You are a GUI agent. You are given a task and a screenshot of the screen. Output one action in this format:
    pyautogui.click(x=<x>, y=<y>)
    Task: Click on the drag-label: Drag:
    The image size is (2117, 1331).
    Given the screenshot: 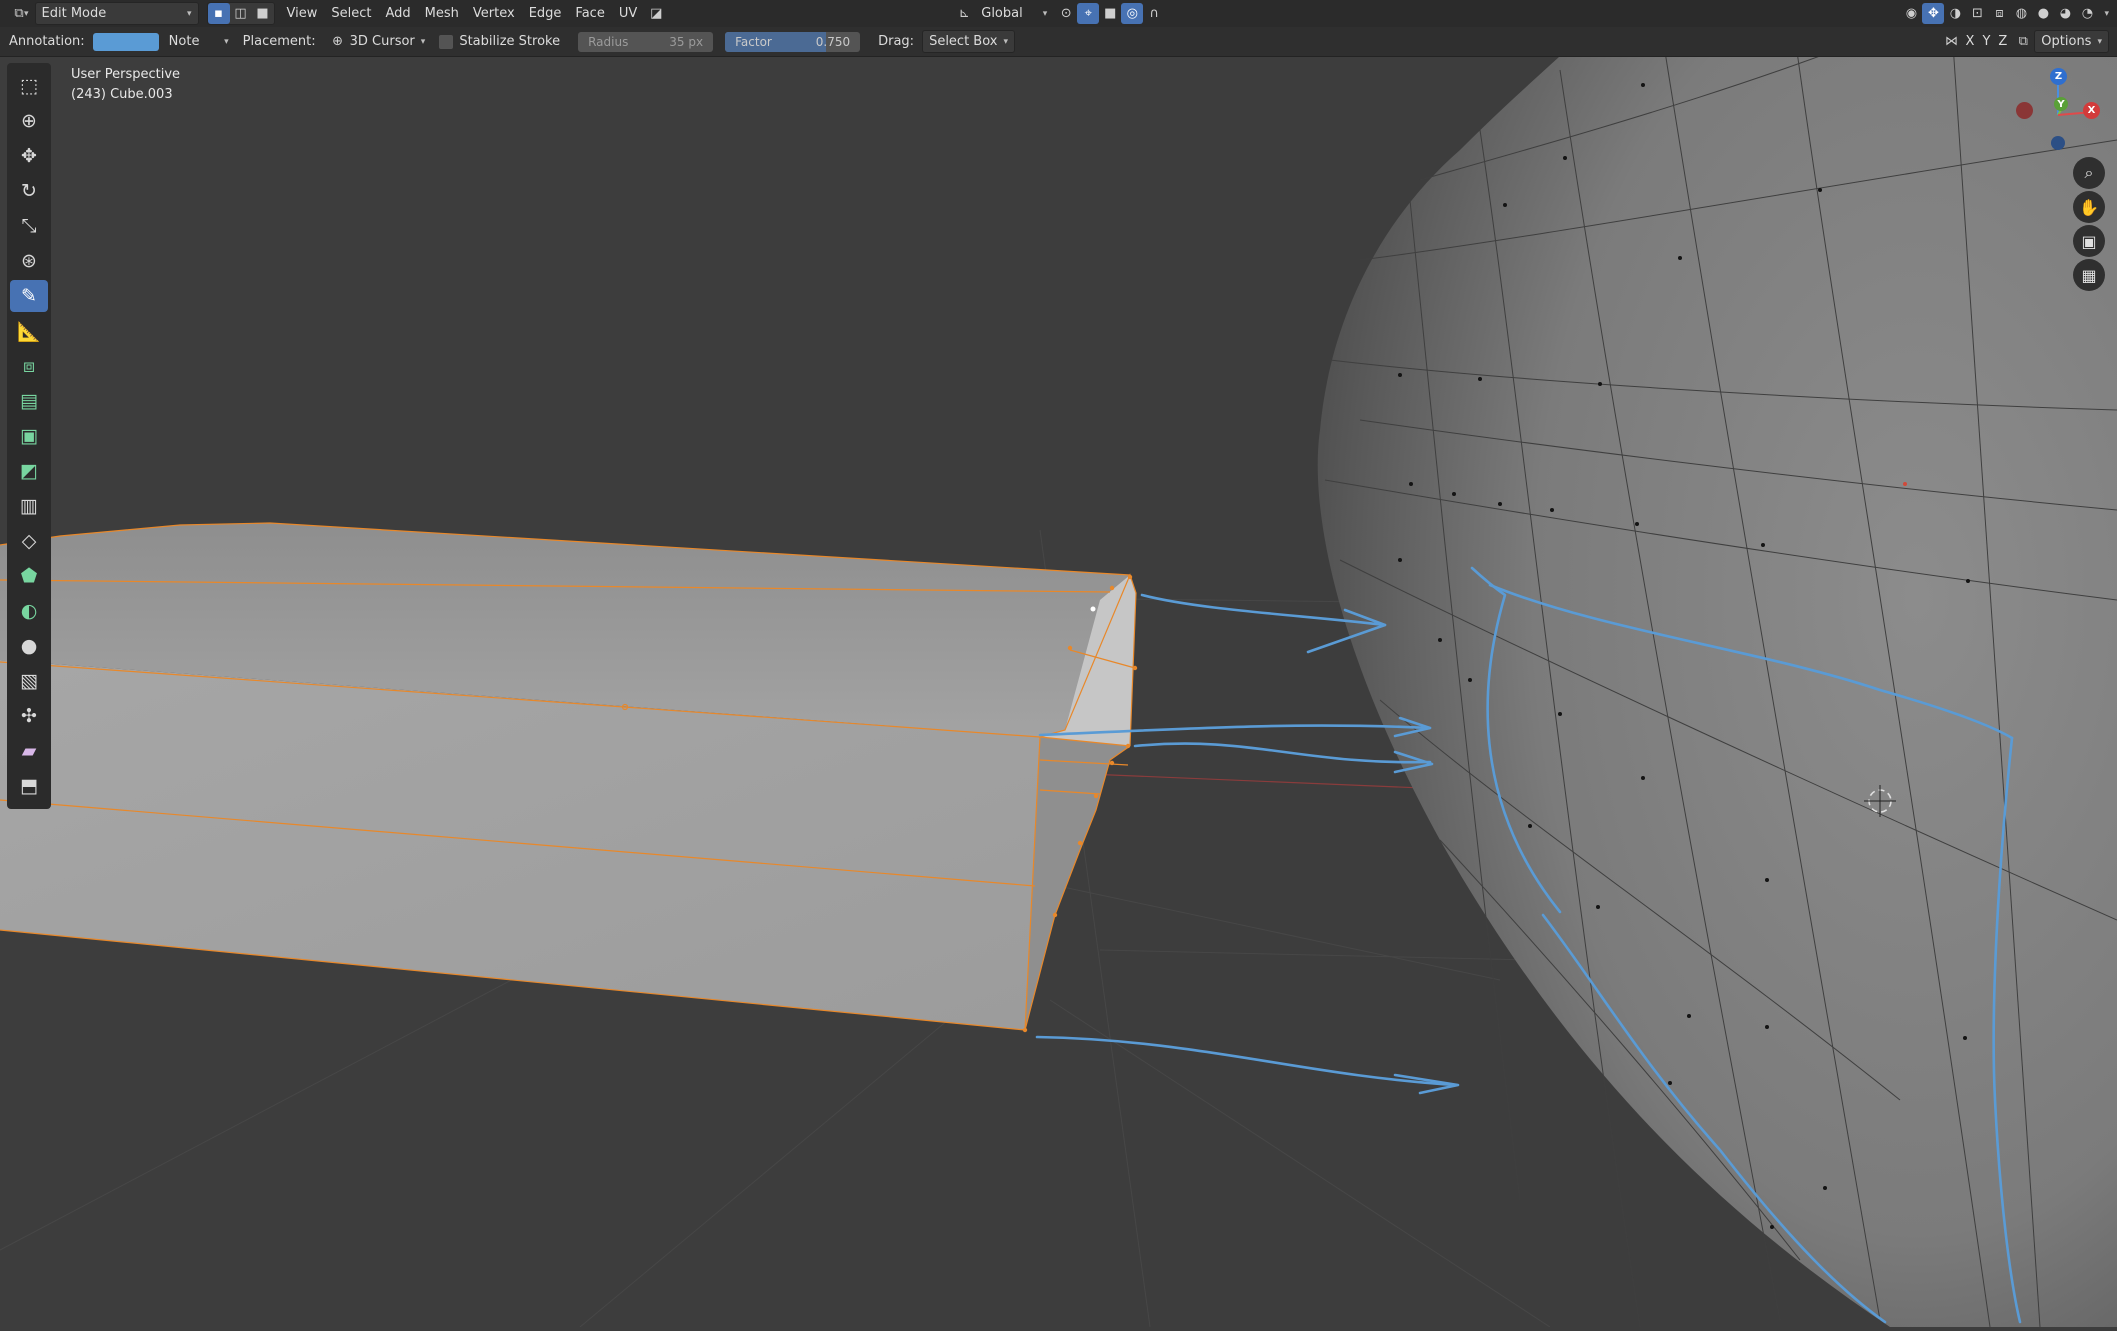 What is the action you would take?
    pyautogui.click(x=896, y=41)
    